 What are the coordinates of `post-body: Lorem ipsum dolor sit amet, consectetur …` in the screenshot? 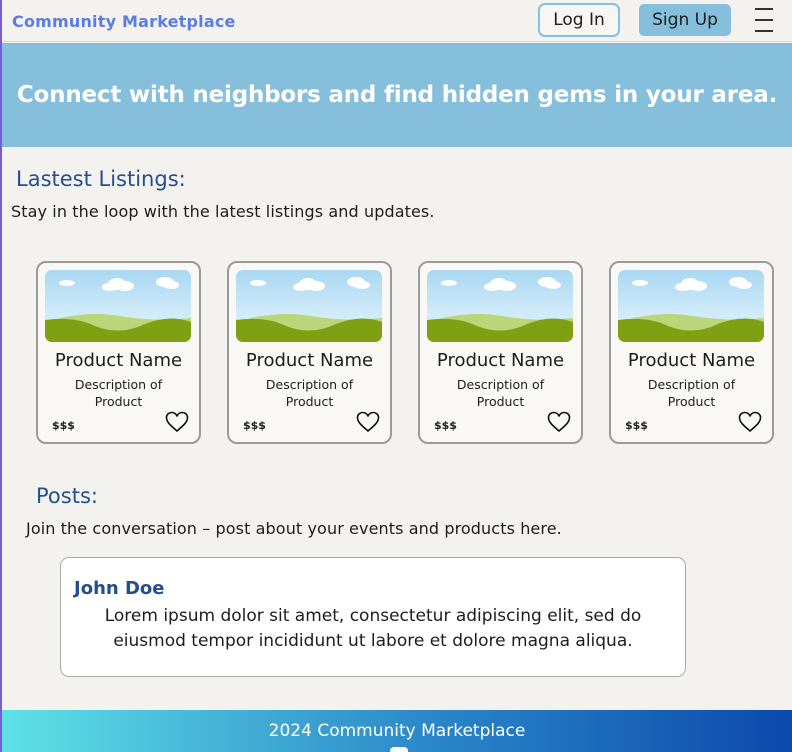 It's located at (373, 628).